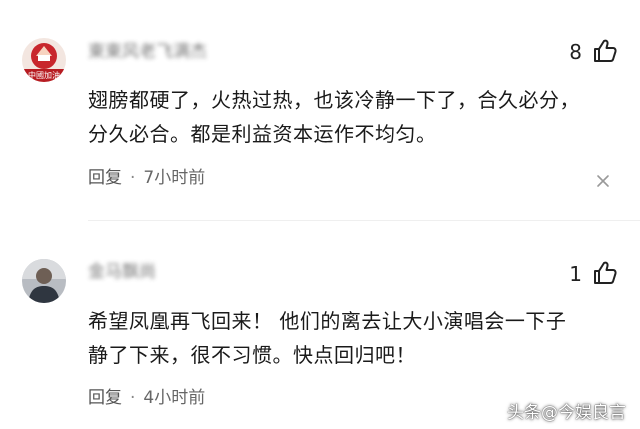 The height and width of the screenshot is (429, 640). I want to click on username: 金马飘尚, so click(138, 272).